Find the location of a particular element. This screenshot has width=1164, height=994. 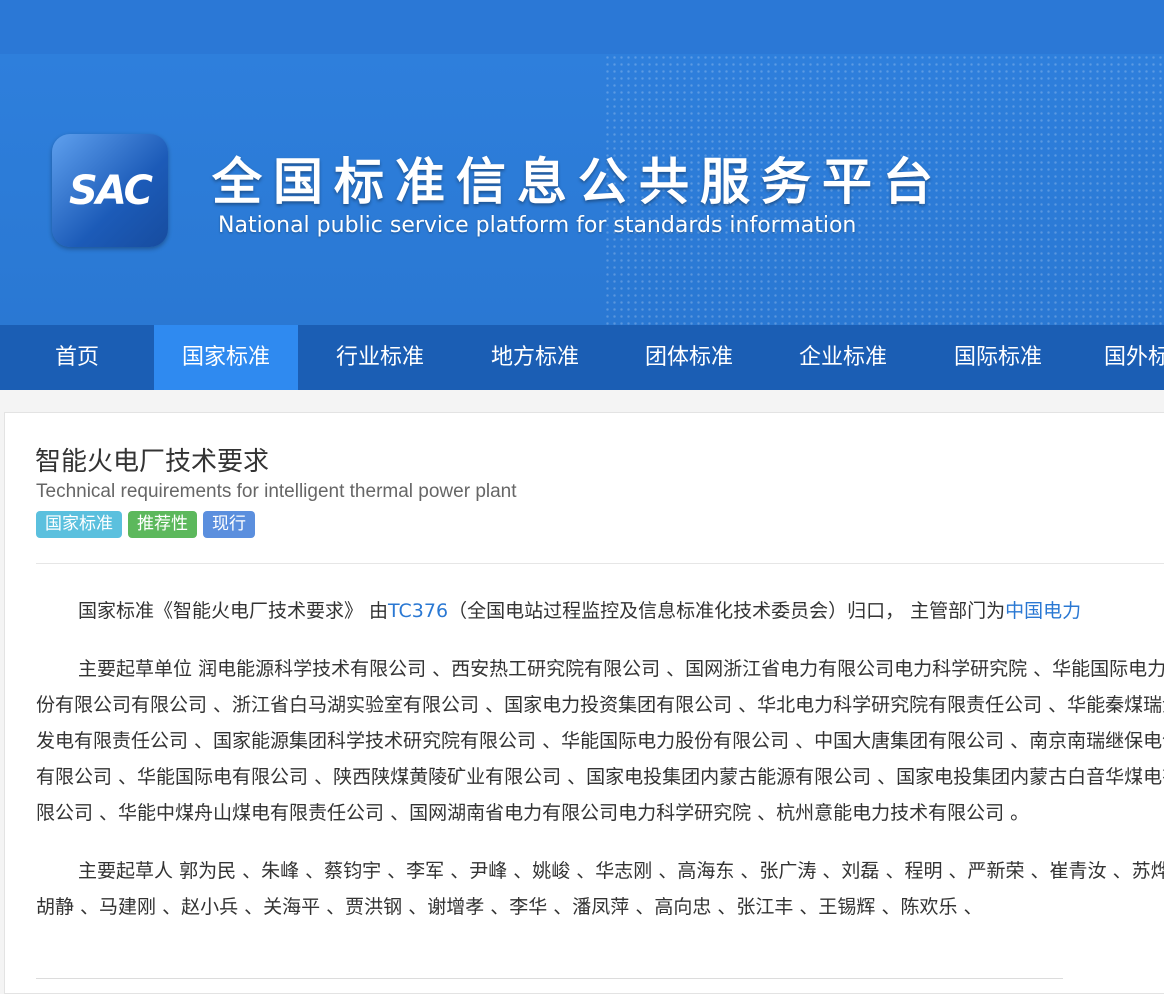

drafting-units-label: 主要起草单位 is located at coordinates (135, 669).